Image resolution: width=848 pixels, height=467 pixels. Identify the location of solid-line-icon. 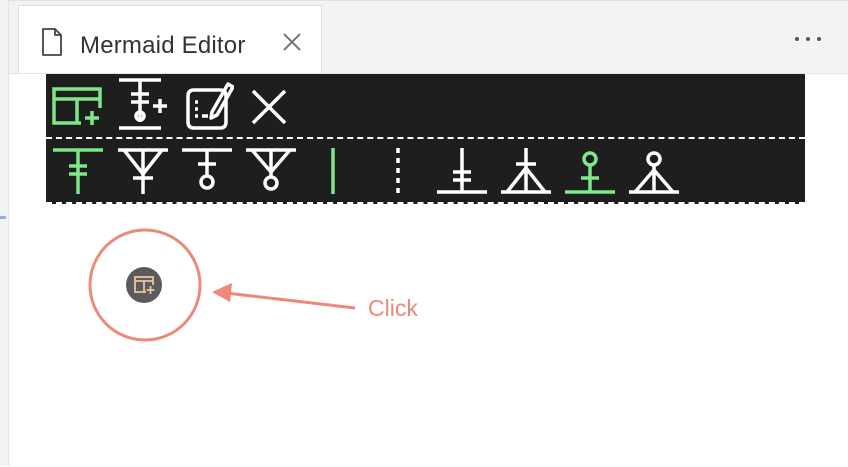
(333, 171).